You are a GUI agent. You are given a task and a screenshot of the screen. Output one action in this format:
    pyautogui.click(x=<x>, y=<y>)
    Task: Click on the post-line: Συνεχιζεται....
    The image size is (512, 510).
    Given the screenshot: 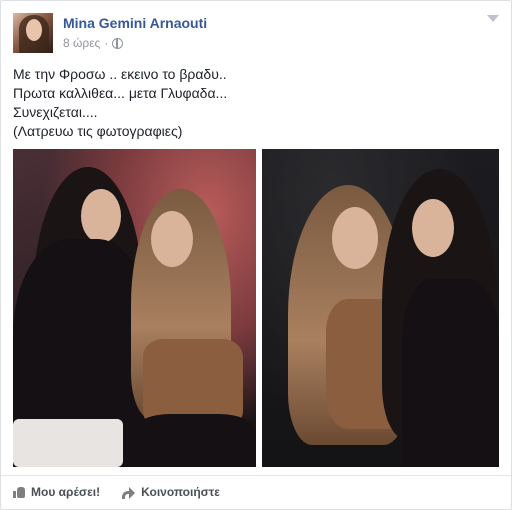 What is the action you would take?
    pyautogui.click(x=55, y=112)
    